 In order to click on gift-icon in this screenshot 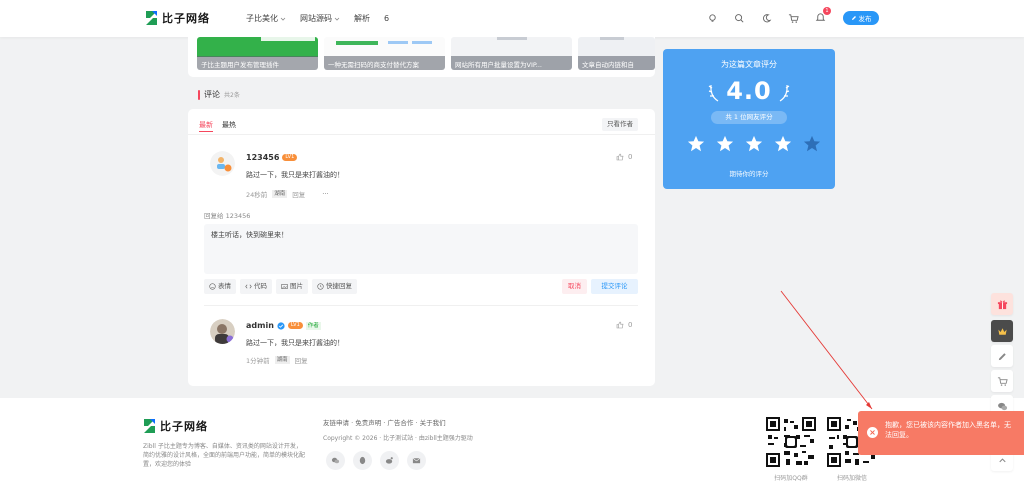, I will do `click(1002, 304)`.